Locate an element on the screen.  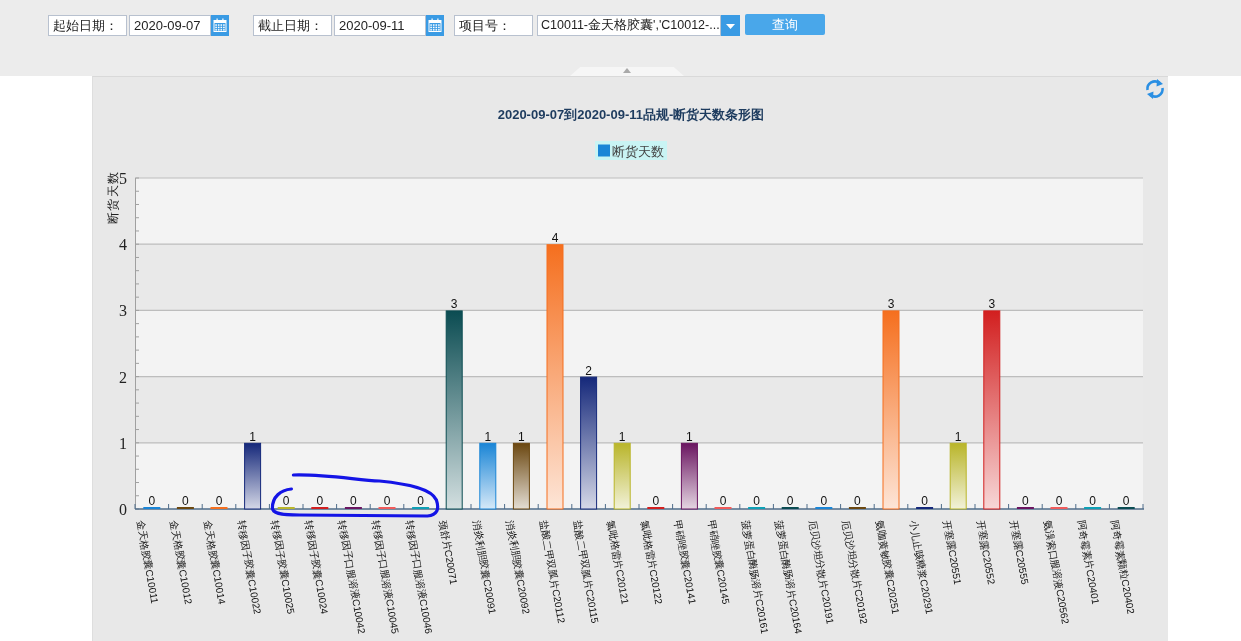
axis-label: 转移因子口服溶液C10046 is located at coordinates (419, 577).